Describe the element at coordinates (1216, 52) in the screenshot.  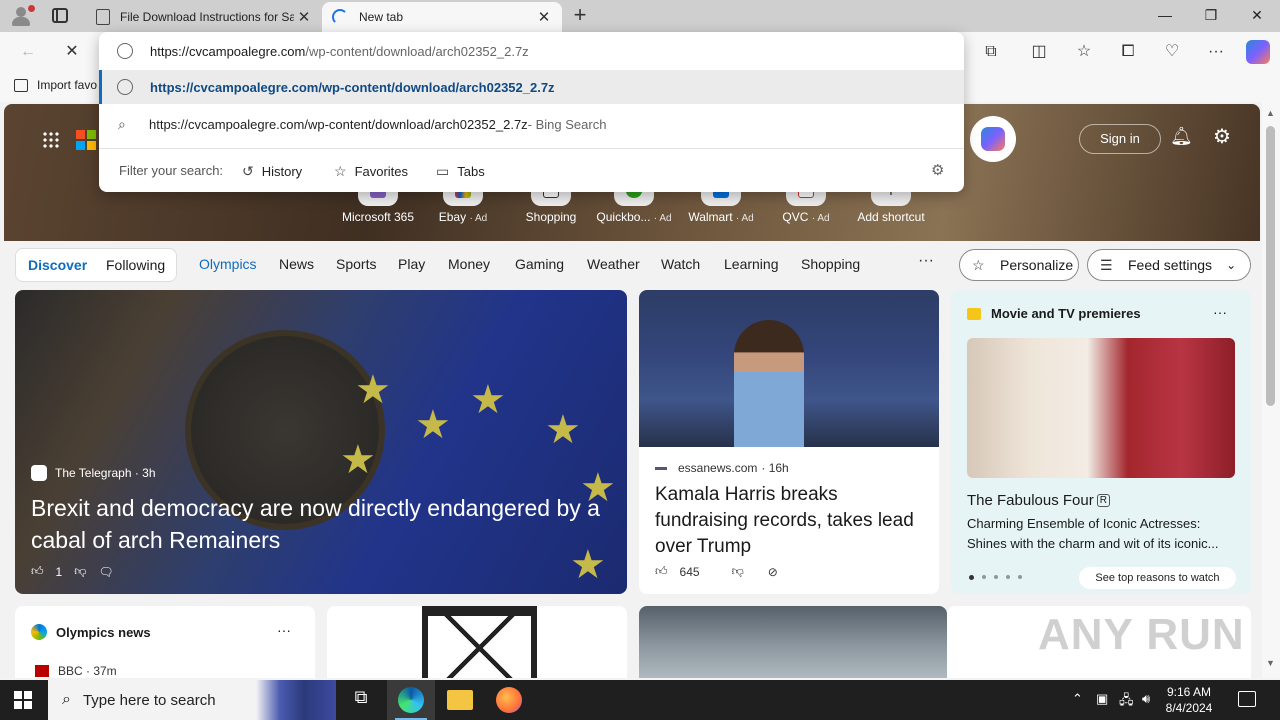
I see `settings-more-icon: ···` at that location.